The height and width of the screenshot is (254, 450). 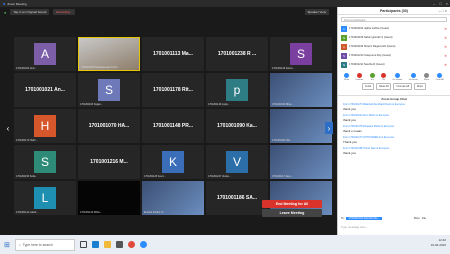 I want to click on reaction-action: Clear All, so click(x=440, y=77).